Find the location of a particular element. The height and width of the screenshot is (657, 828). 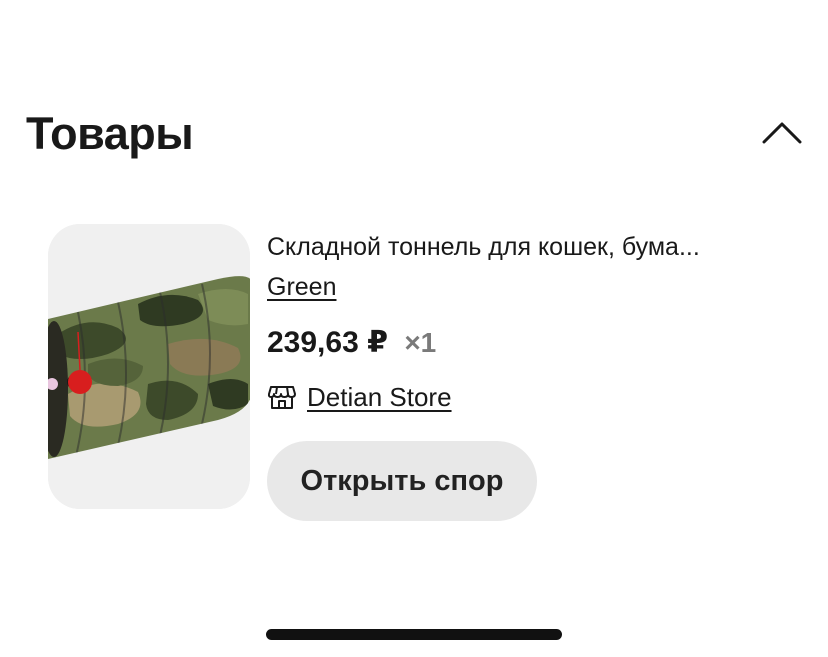

store-link: Detian Store is located at coordinates (359, 397).